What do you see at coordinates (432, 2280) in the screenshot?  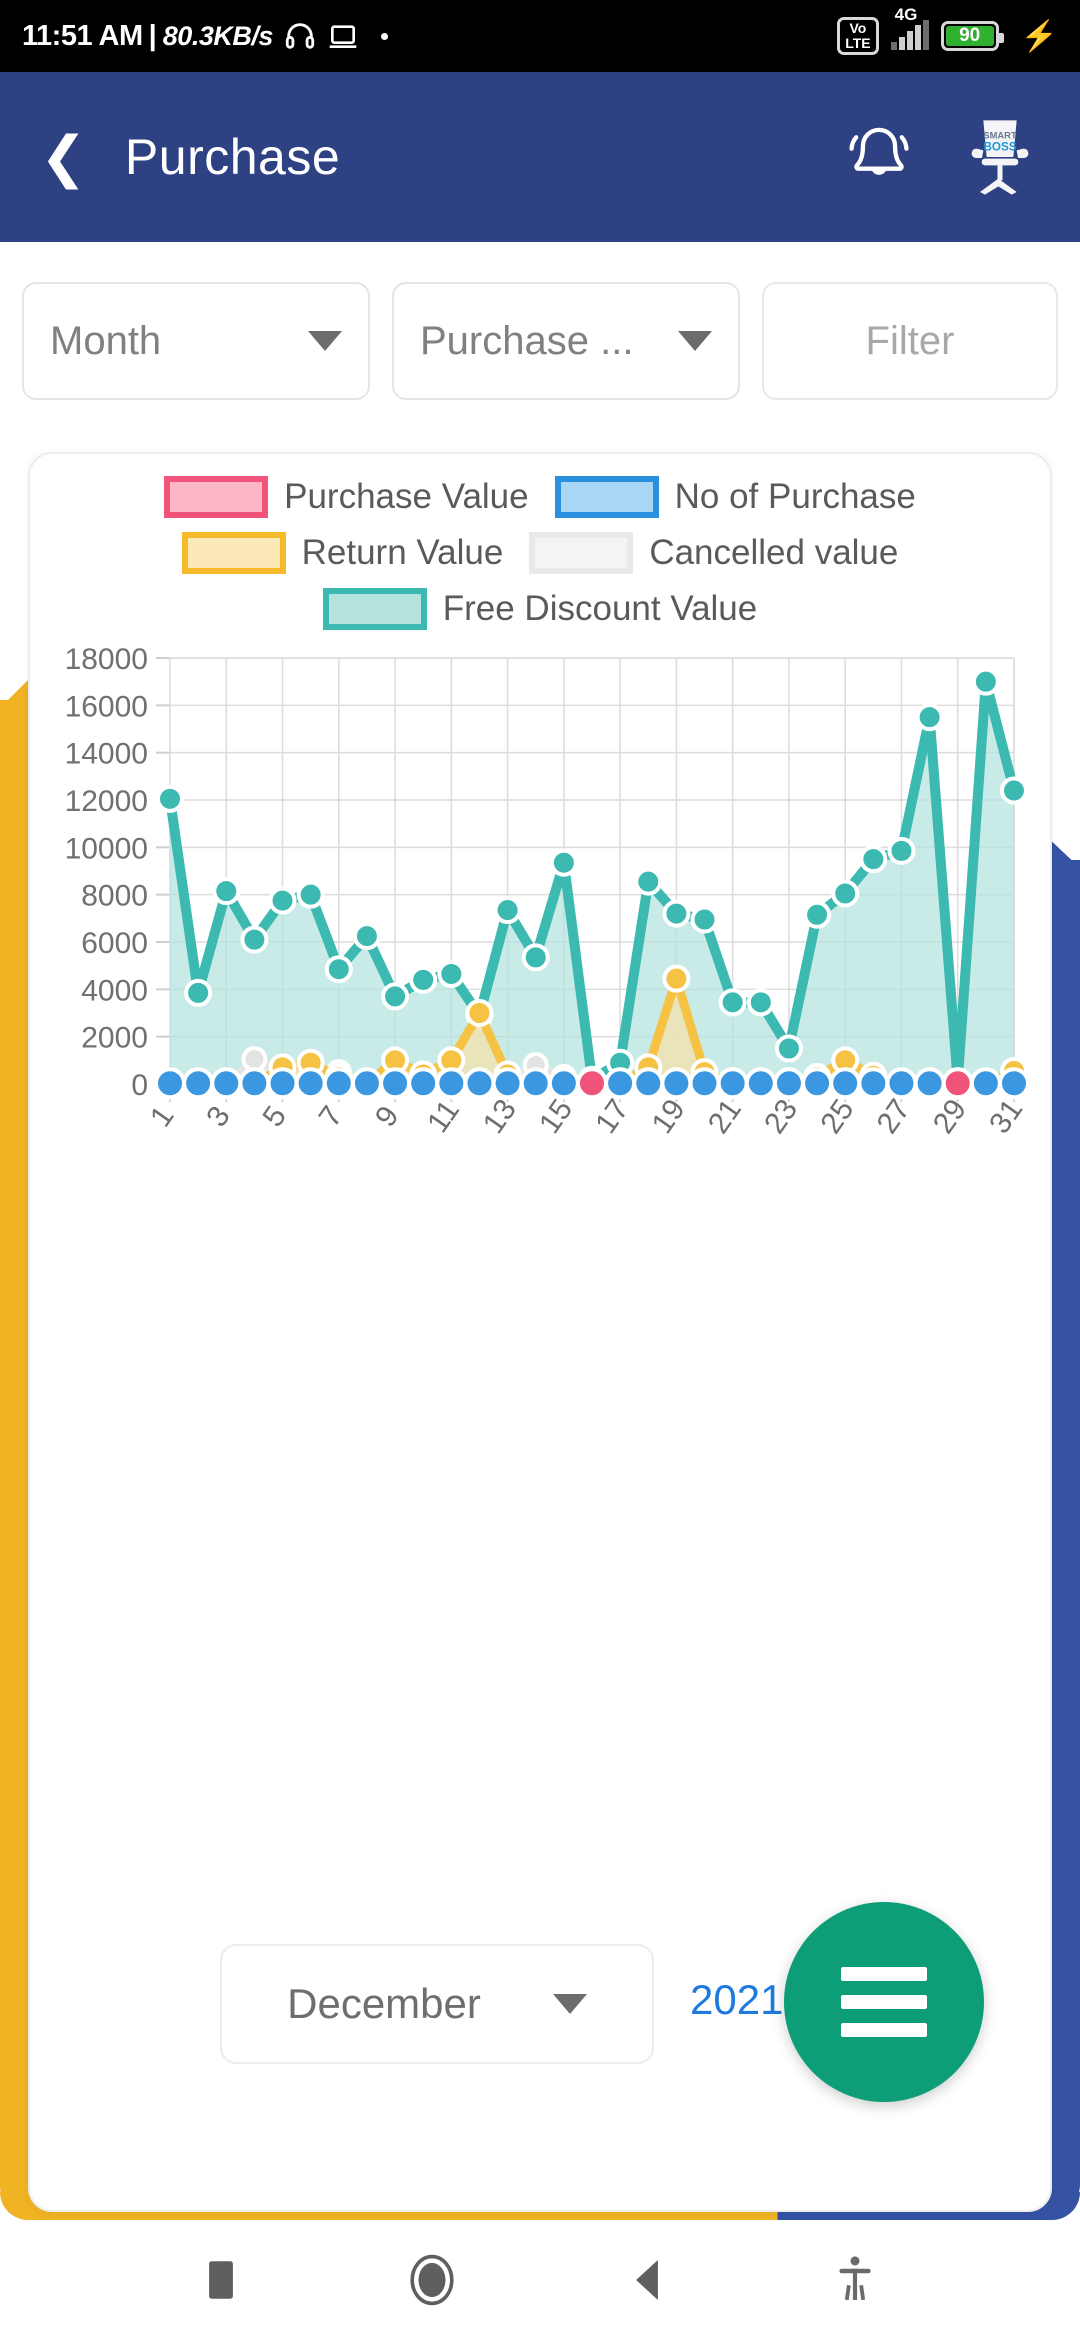 I see `home-icon` at bounding box center [432, 2280].